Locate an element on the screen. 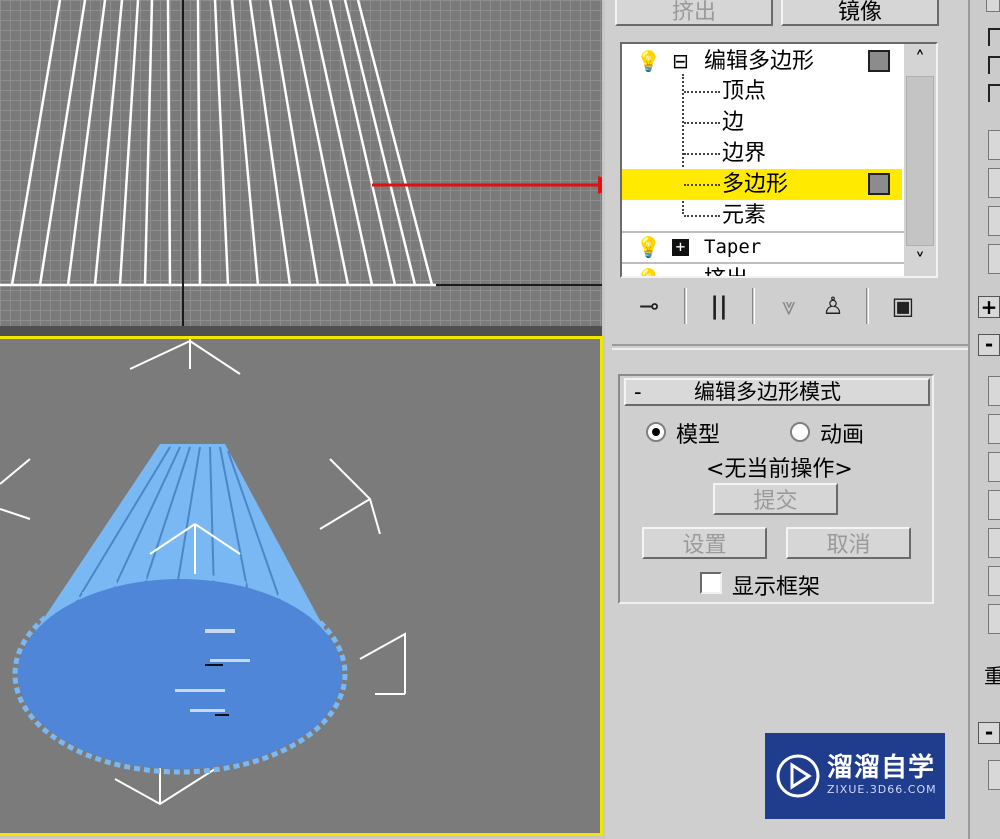  show-end-result-icon: || is located at coordinates (719, 306).